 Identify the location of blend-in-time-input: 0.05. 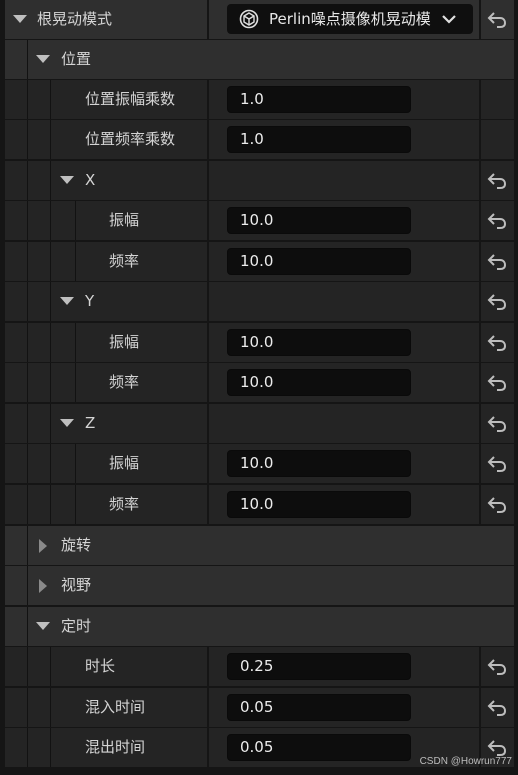
(319, 707).